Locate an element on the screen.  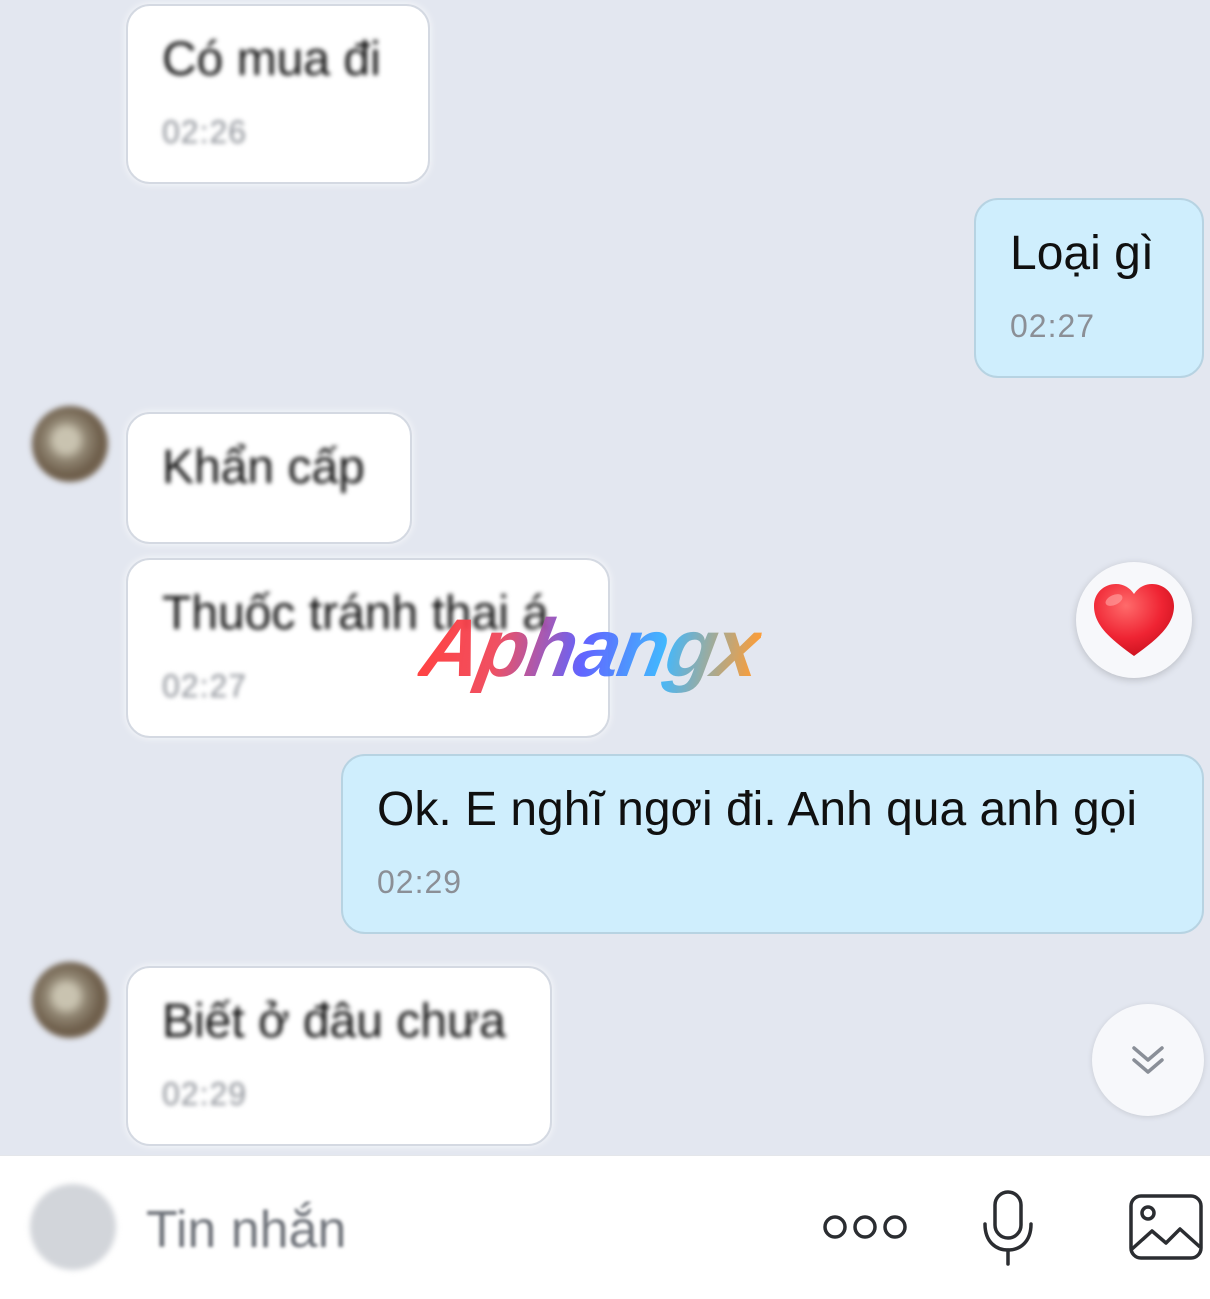
heart-icon is located at coordinates (1134, 620).